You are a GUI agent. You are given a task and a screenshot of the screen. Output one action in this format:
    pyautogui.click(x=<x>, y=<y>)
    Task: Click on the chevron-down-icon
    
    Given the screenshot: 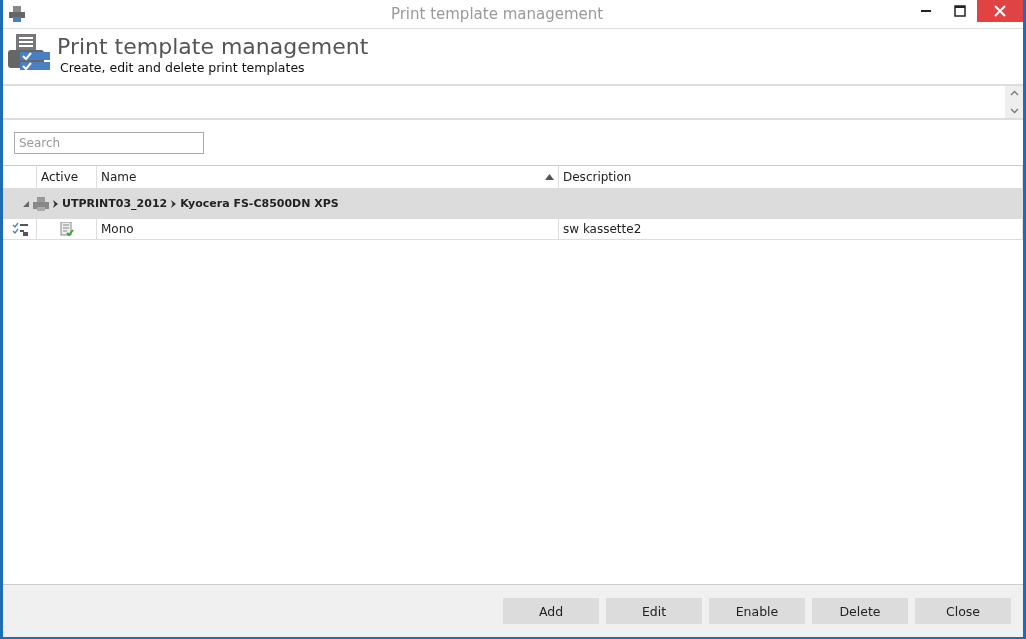 What is the action you would take?
    pyautogui.click(x=1014, y=111)
    